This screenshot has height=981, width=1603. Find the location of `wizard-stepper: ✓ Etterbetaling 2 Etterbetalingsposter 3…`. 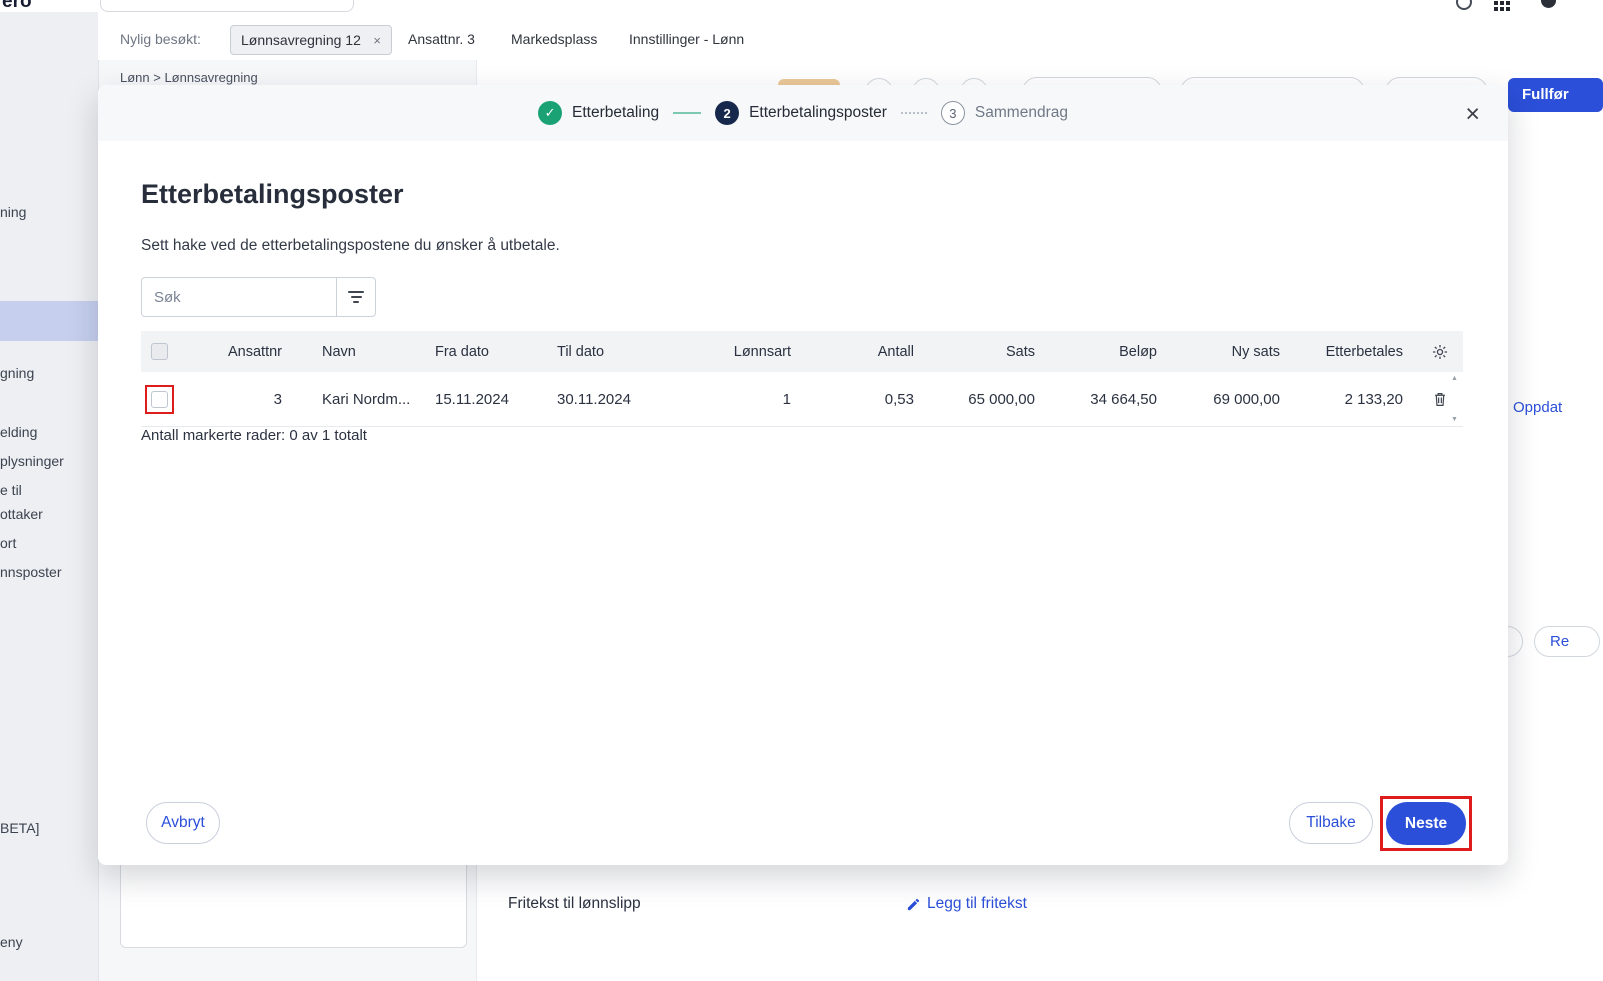

wizard-stepper: ✓ Etterbetaling 2 Etterbetalingsposter 3… is located at coordinates (803, 113).